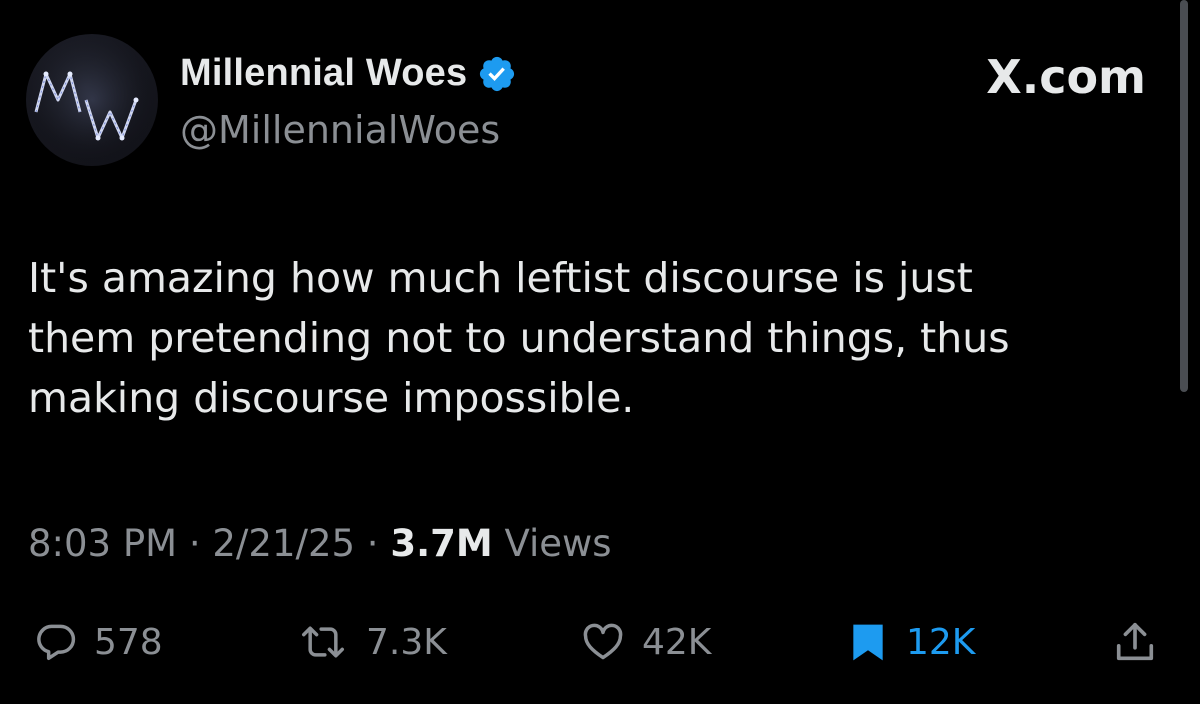  I want to click on author-name-row: Millennial Woes, so click(348, 73).